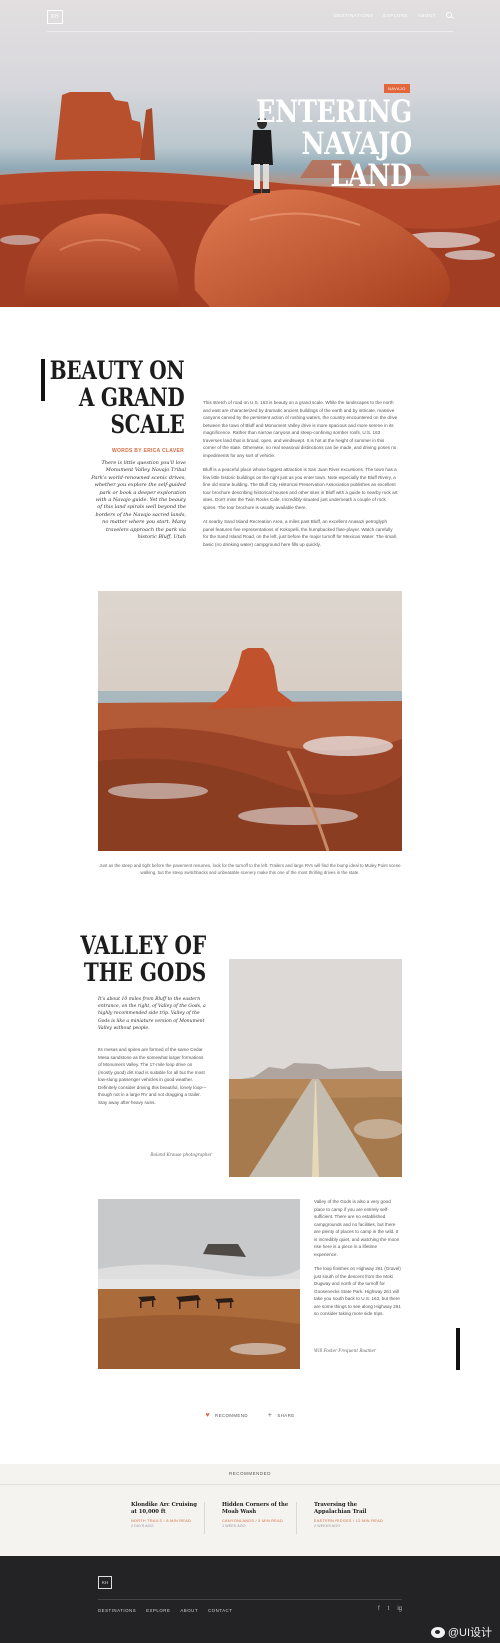 The height and width of the screenshot is (1643, 500). Describe the element at coordinates (395, 15) in the screenshot. I see `nav-explore: EXPLORE` at that location.